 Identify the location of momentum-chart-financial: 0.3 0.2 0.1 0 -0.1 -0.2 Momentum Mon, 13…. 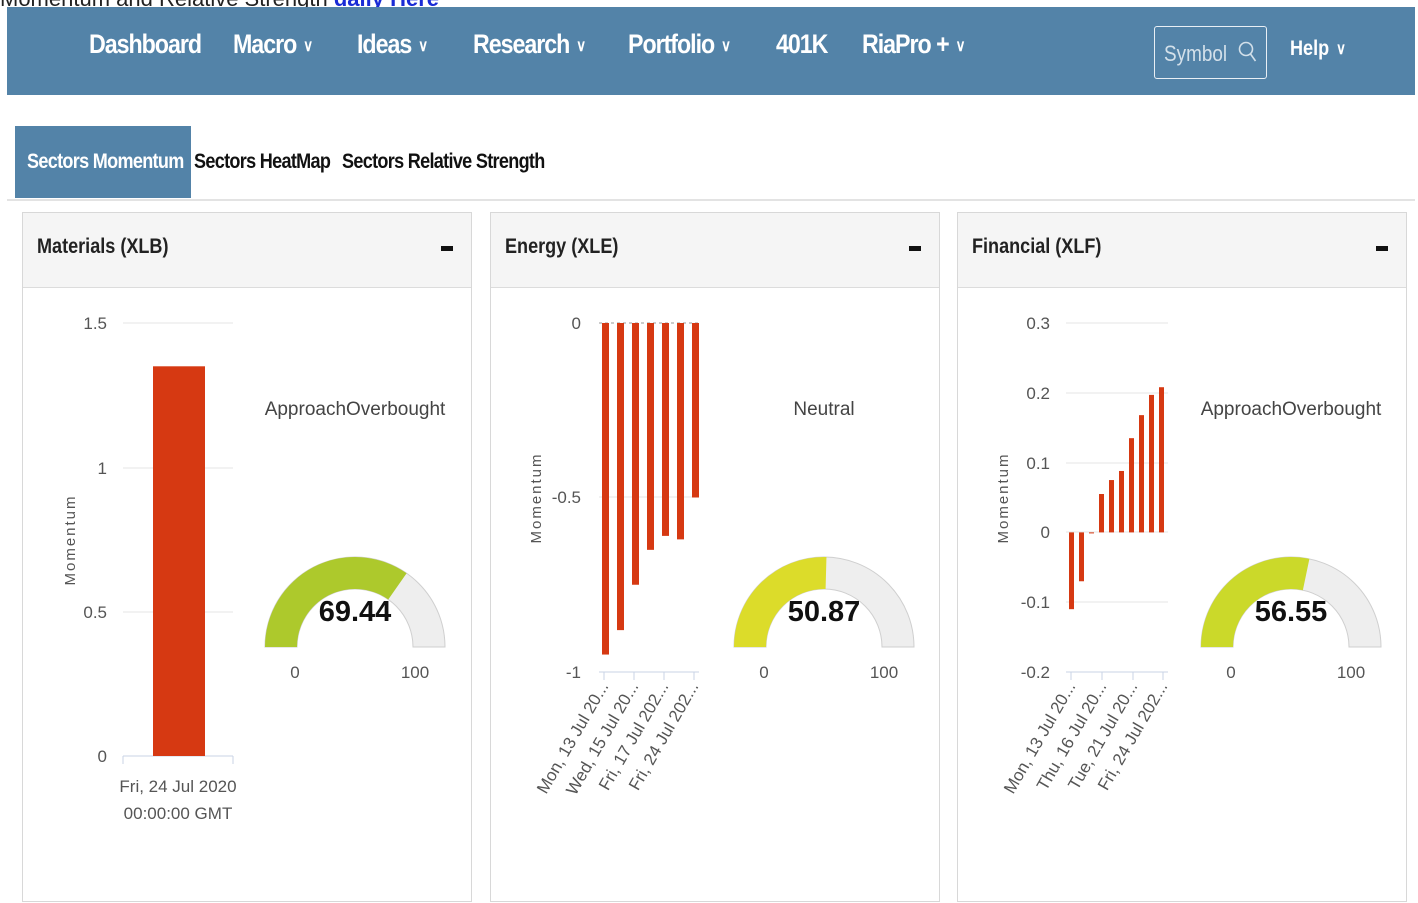
(1188, 555).